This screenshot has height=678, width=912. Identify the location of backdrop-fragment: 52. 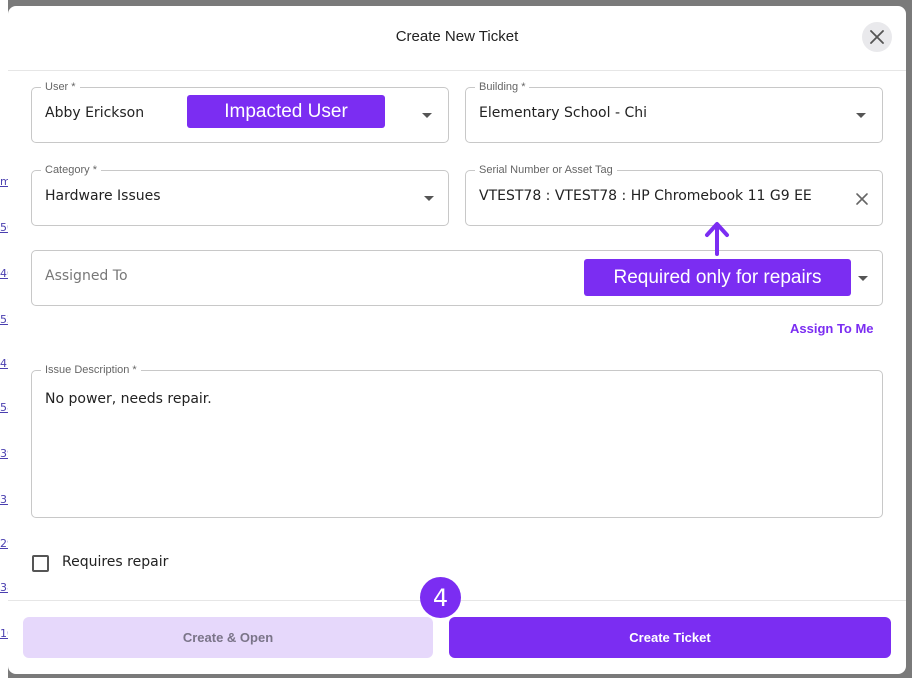
(4, 320).